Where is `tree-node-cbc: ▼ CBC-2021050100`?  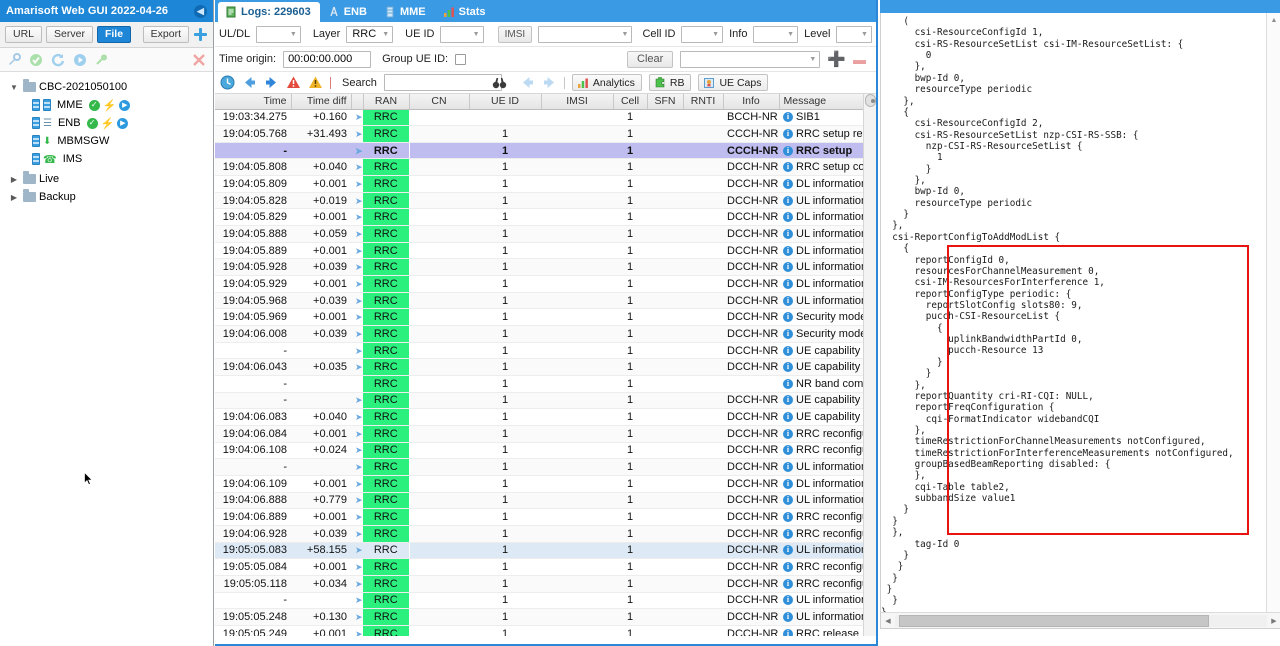 tree-node-cbc: ▼ CBC-2021050100 is located at coordinates (106, 87).